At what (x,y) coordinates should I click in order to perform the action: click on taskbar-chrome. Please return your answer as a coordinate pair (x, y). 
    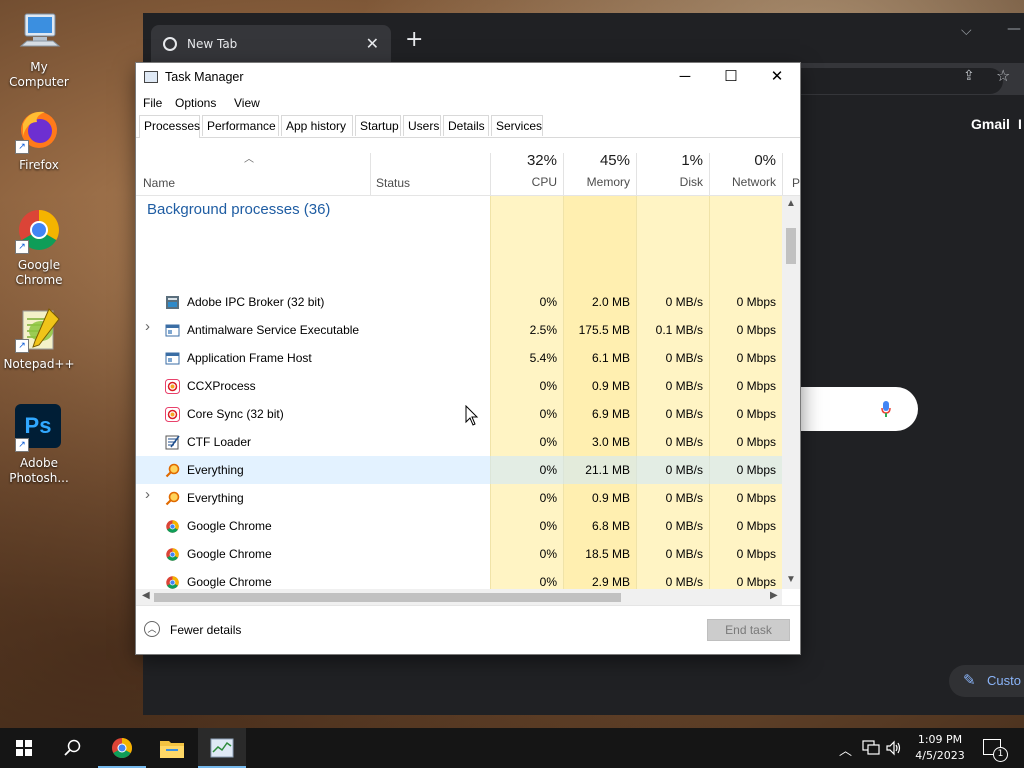
    Looking at the image, I should click on (122, 748).